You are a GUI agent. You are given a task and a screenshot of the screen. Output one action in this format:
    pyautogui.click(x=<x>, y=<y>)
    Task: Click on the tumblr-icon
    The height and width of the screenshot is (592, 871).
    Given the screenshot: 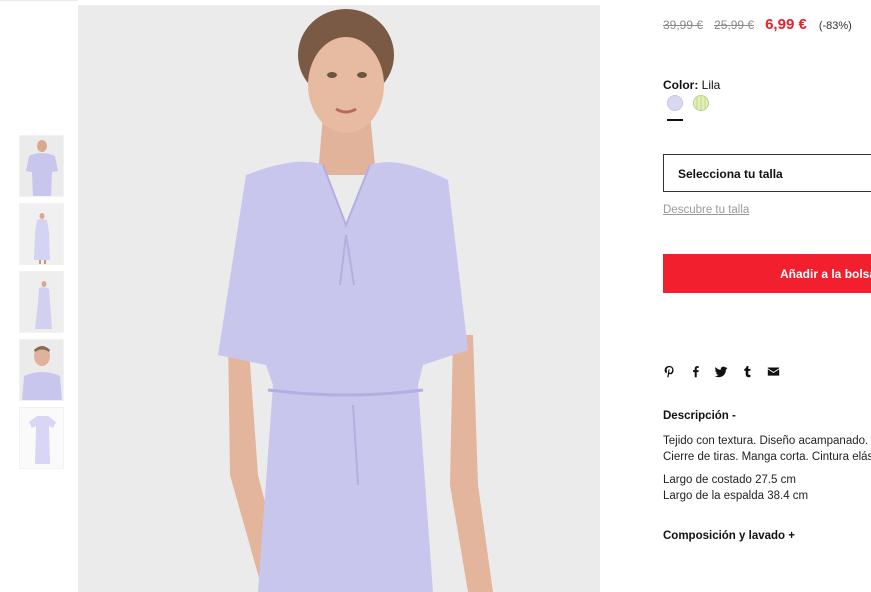 What is the action you would take?
    pyautogui.click(x=747, y=371)
    